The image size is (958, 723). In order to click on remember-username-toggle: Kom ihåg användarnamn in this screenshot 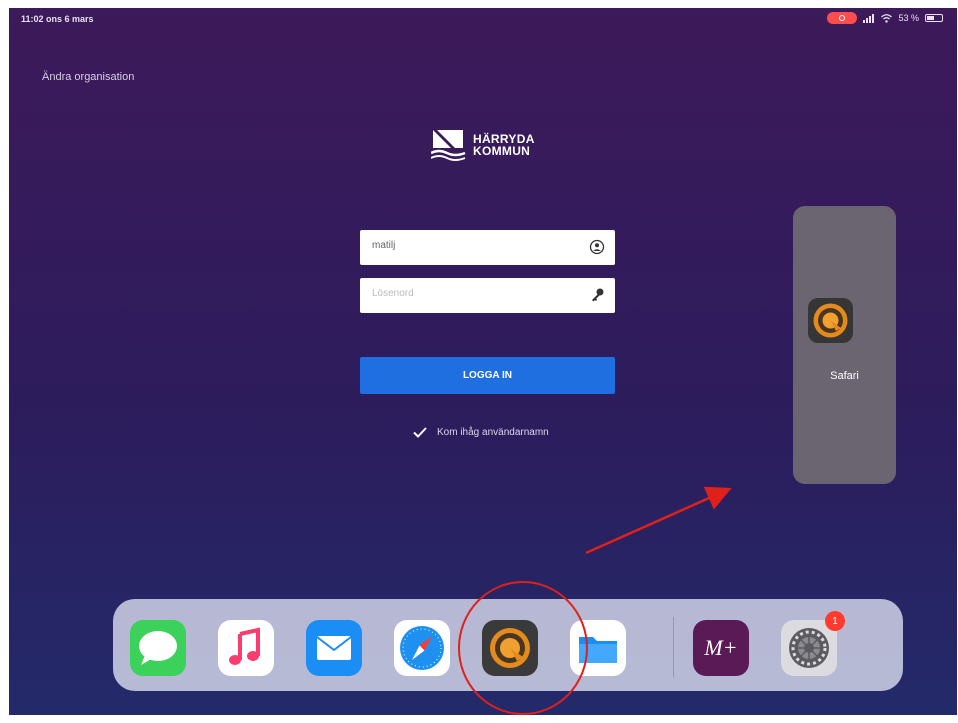, I will do `click(481, 432)`.